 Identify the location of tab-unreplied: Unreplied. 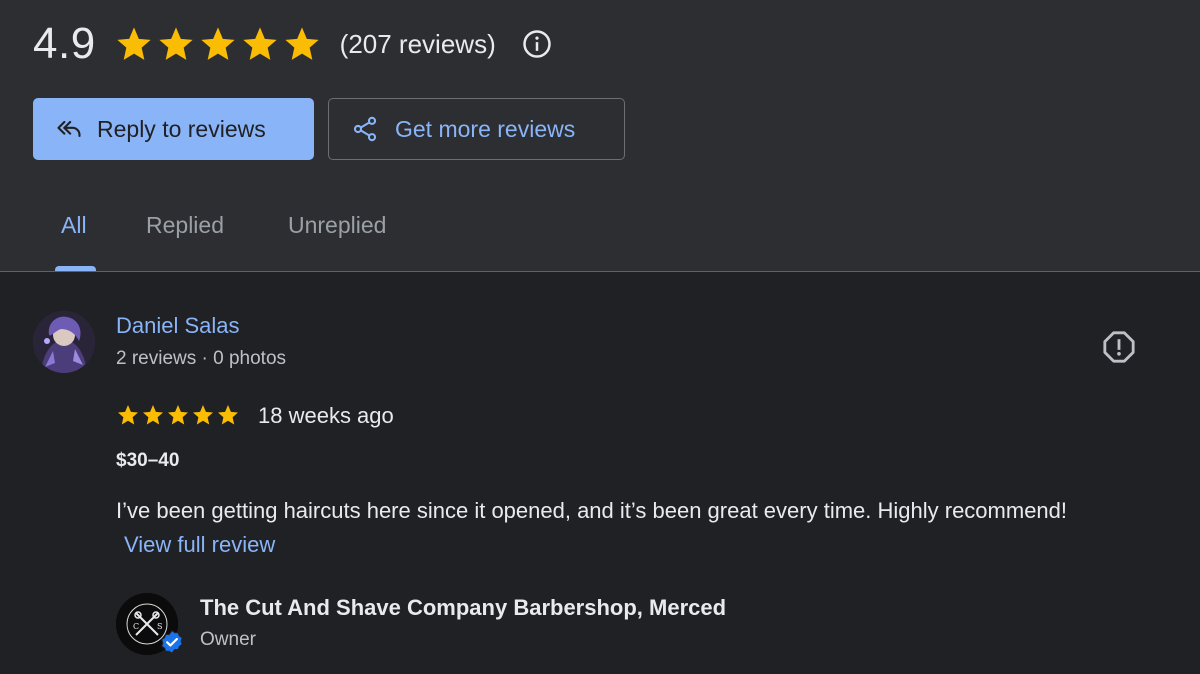
(337, 225).